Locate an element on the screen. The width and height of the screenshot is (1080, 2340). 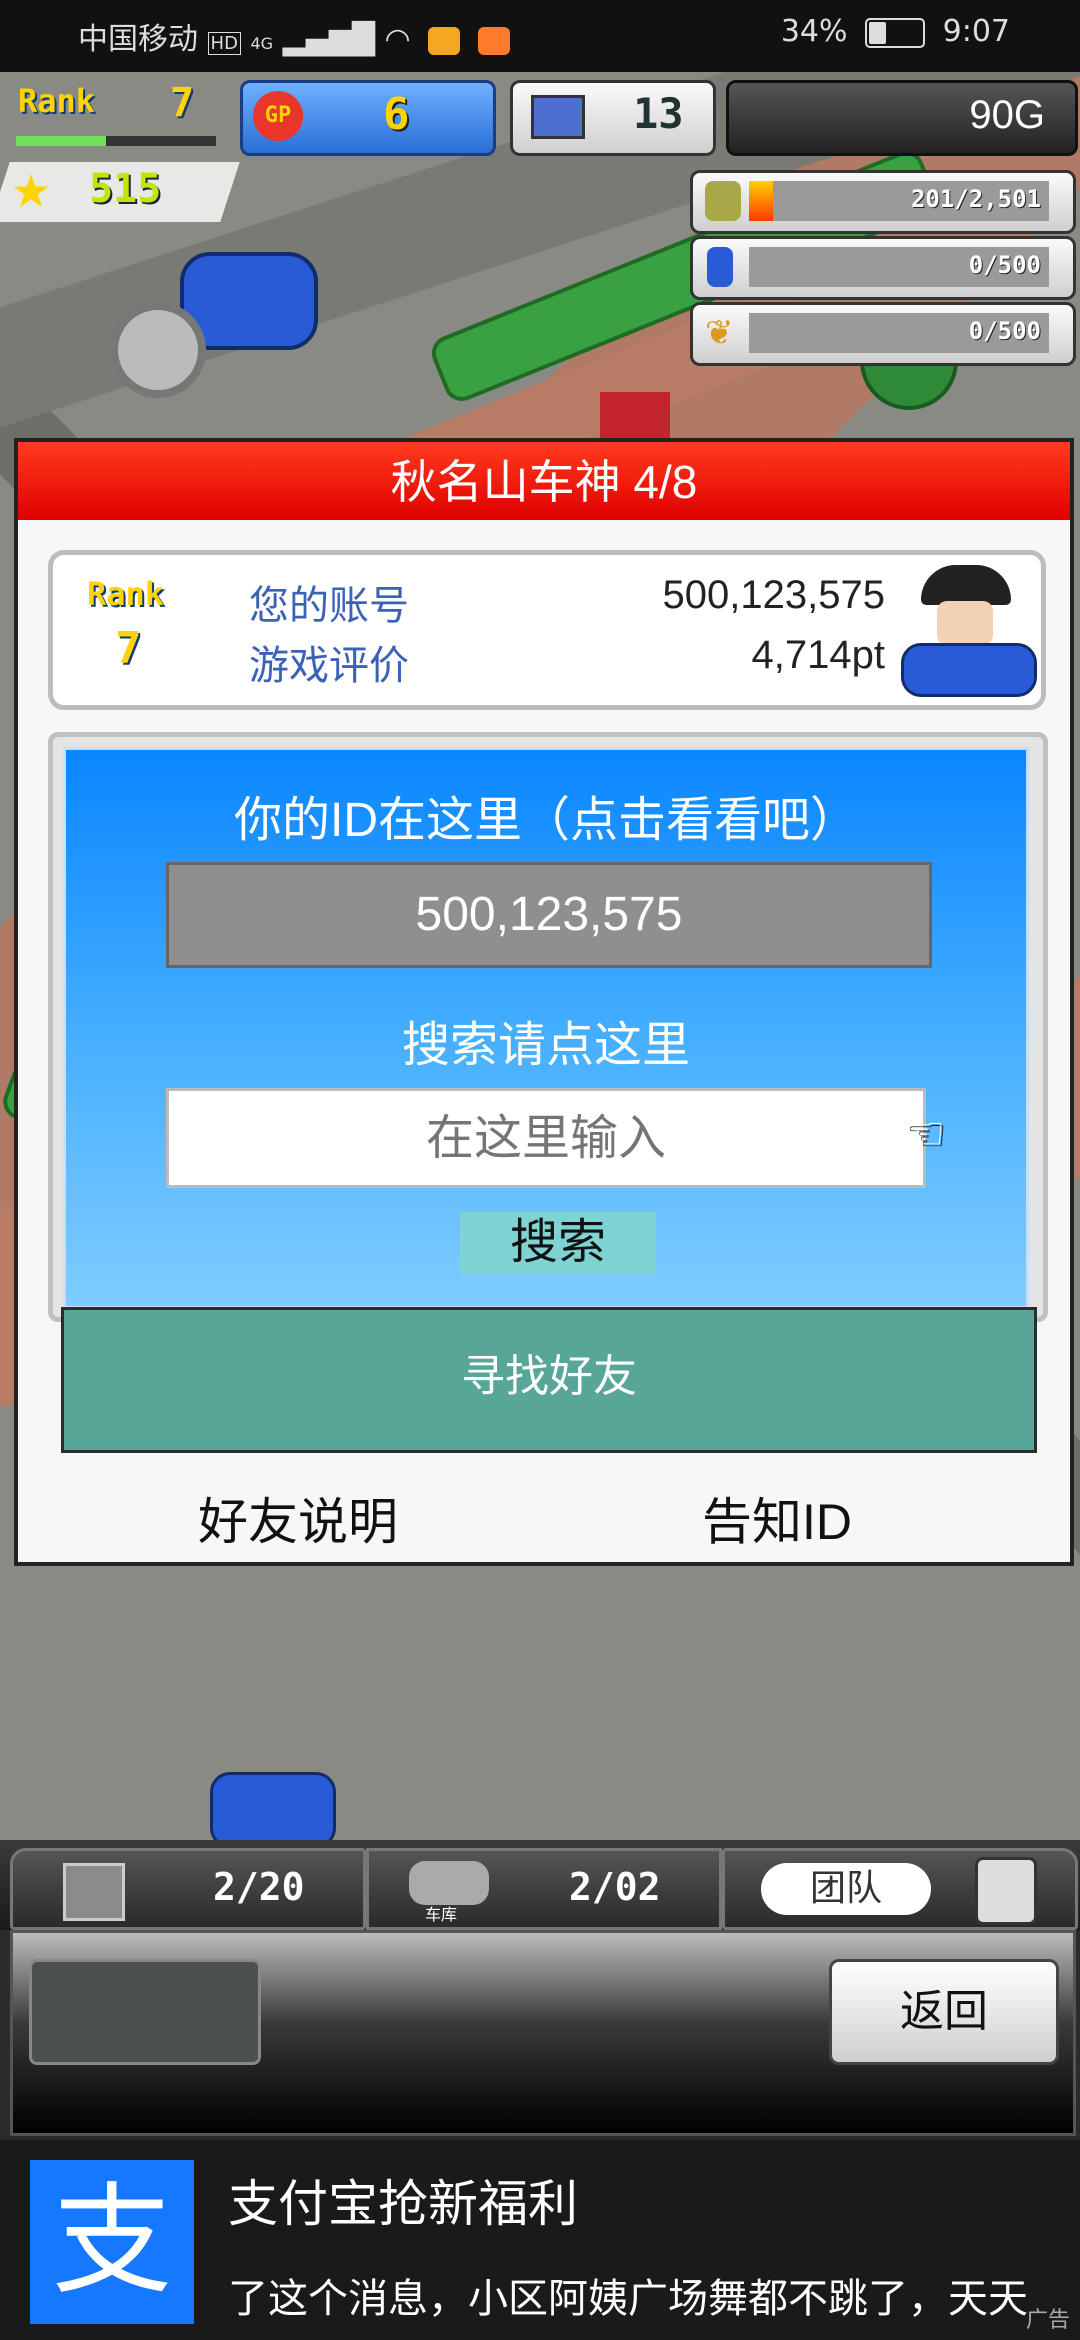
back-button: 返回 is located at coordinates (944, 2012).